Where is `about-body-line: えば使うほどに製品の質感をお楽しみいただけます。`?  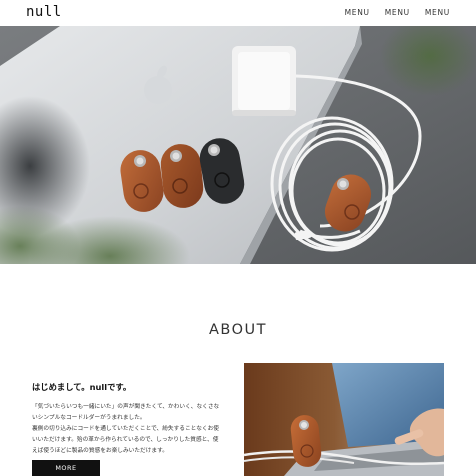 about-body-line: えば使うほどに製品の質感をお楽しみいただけます。 is located at coordinates (100, 451).